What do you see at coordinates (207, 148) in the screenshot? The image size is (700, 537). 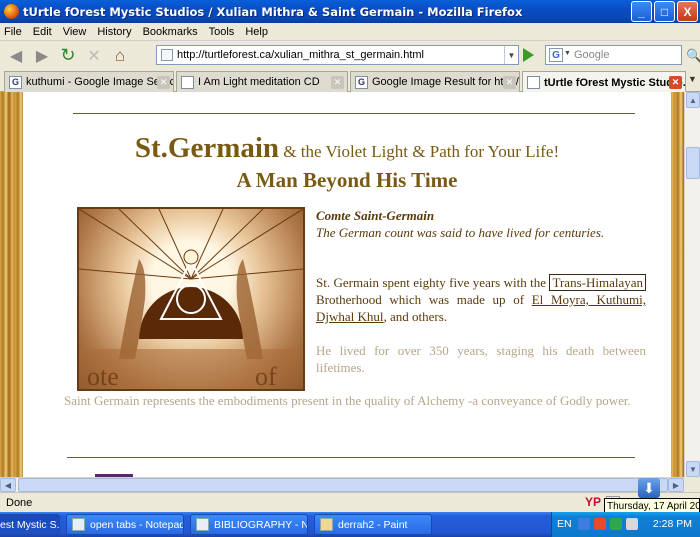 I see `heading-st-germain: St.Germain` at bounding box center [207, 148].